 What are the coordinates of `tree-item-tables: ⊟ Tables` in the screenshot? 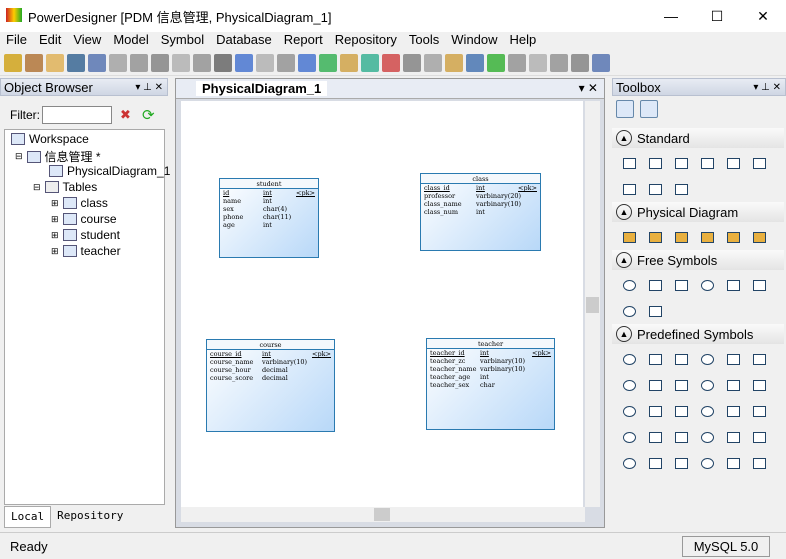 It's located at (65, 187).